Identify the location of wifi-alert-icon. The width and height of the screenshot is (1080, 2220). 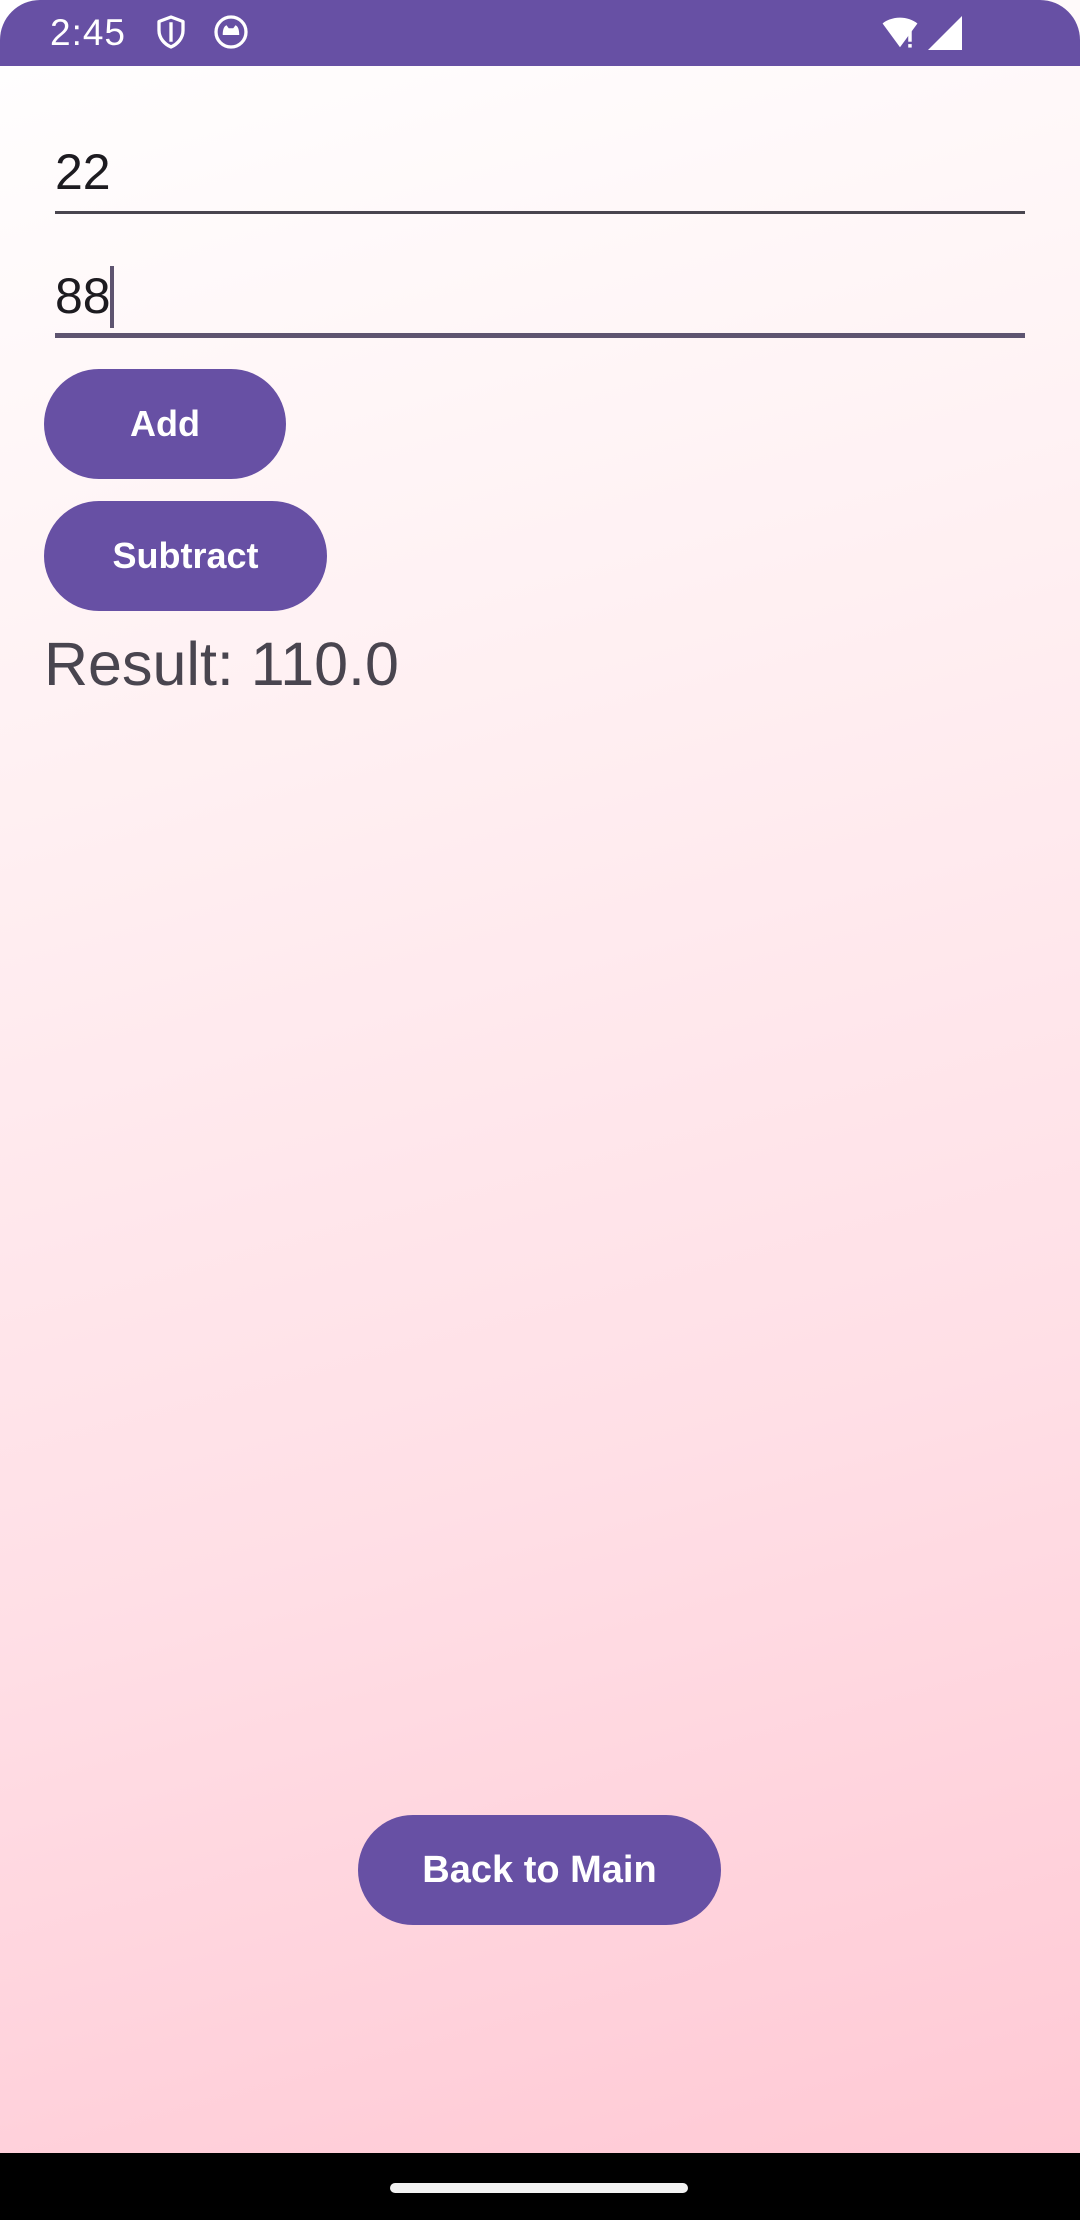
(900, 33).